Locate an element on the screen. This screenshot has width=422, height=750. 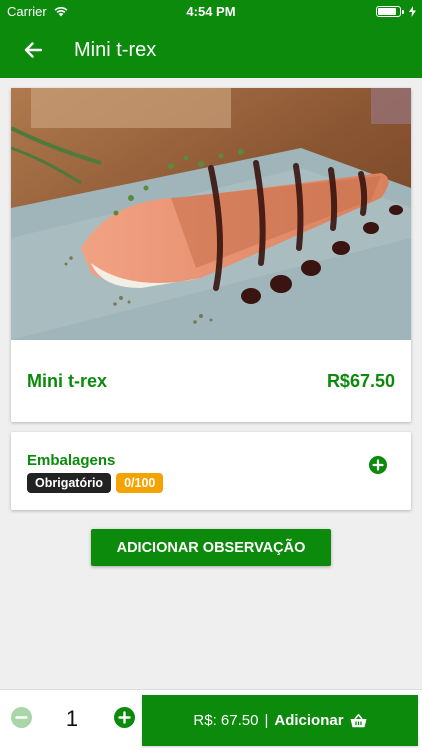
add-to-cart-button: R$: 67.50 | Adicionar is located at coordinates (280, 720).